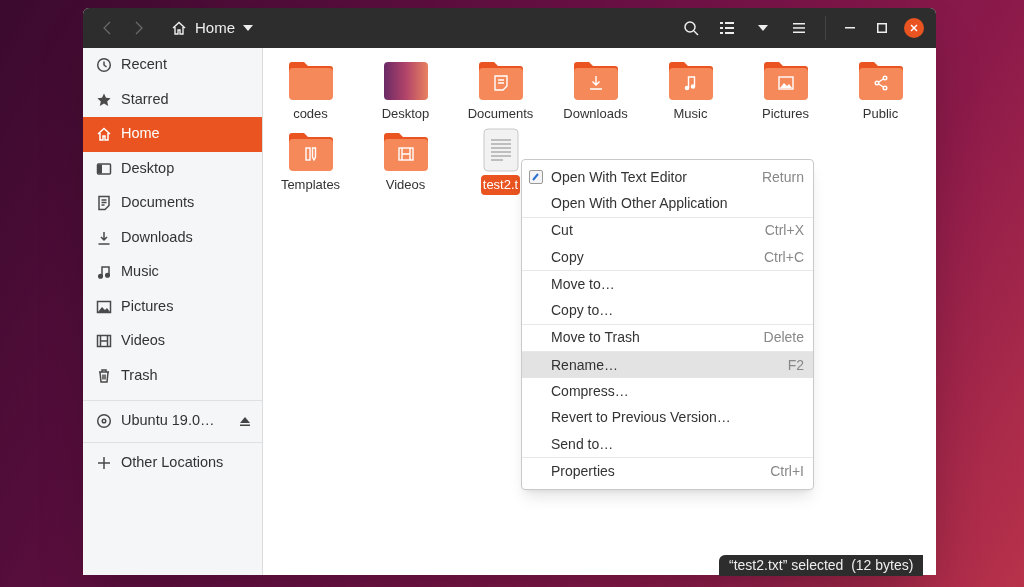 The width and height of the screenshot is (1024, 587). I want to click on close-icon, so click(914, 28).